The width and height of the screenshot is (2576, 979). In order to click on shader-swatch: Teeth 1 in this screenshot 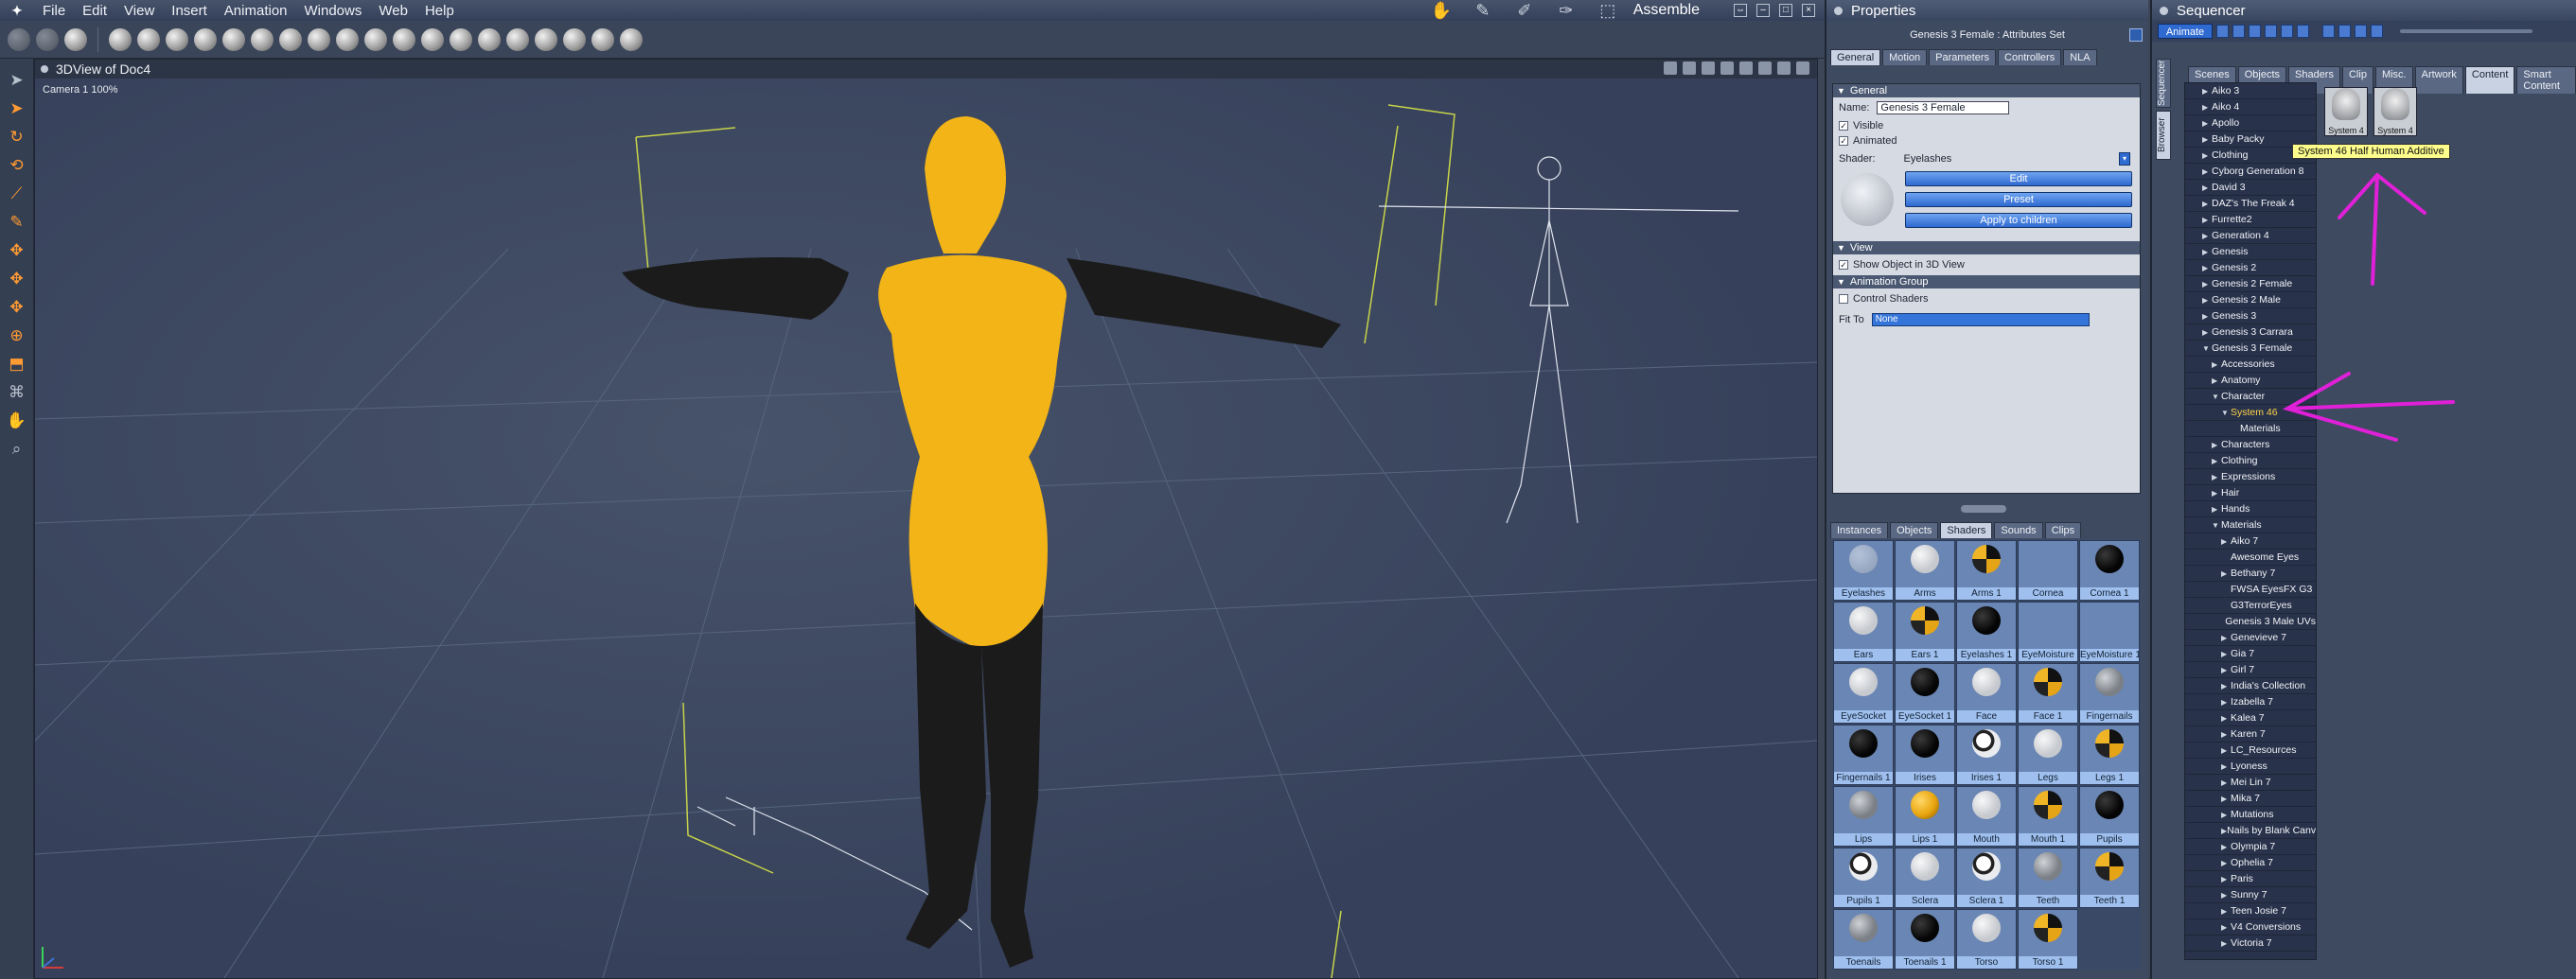, I will do `click(2109, 878)`.